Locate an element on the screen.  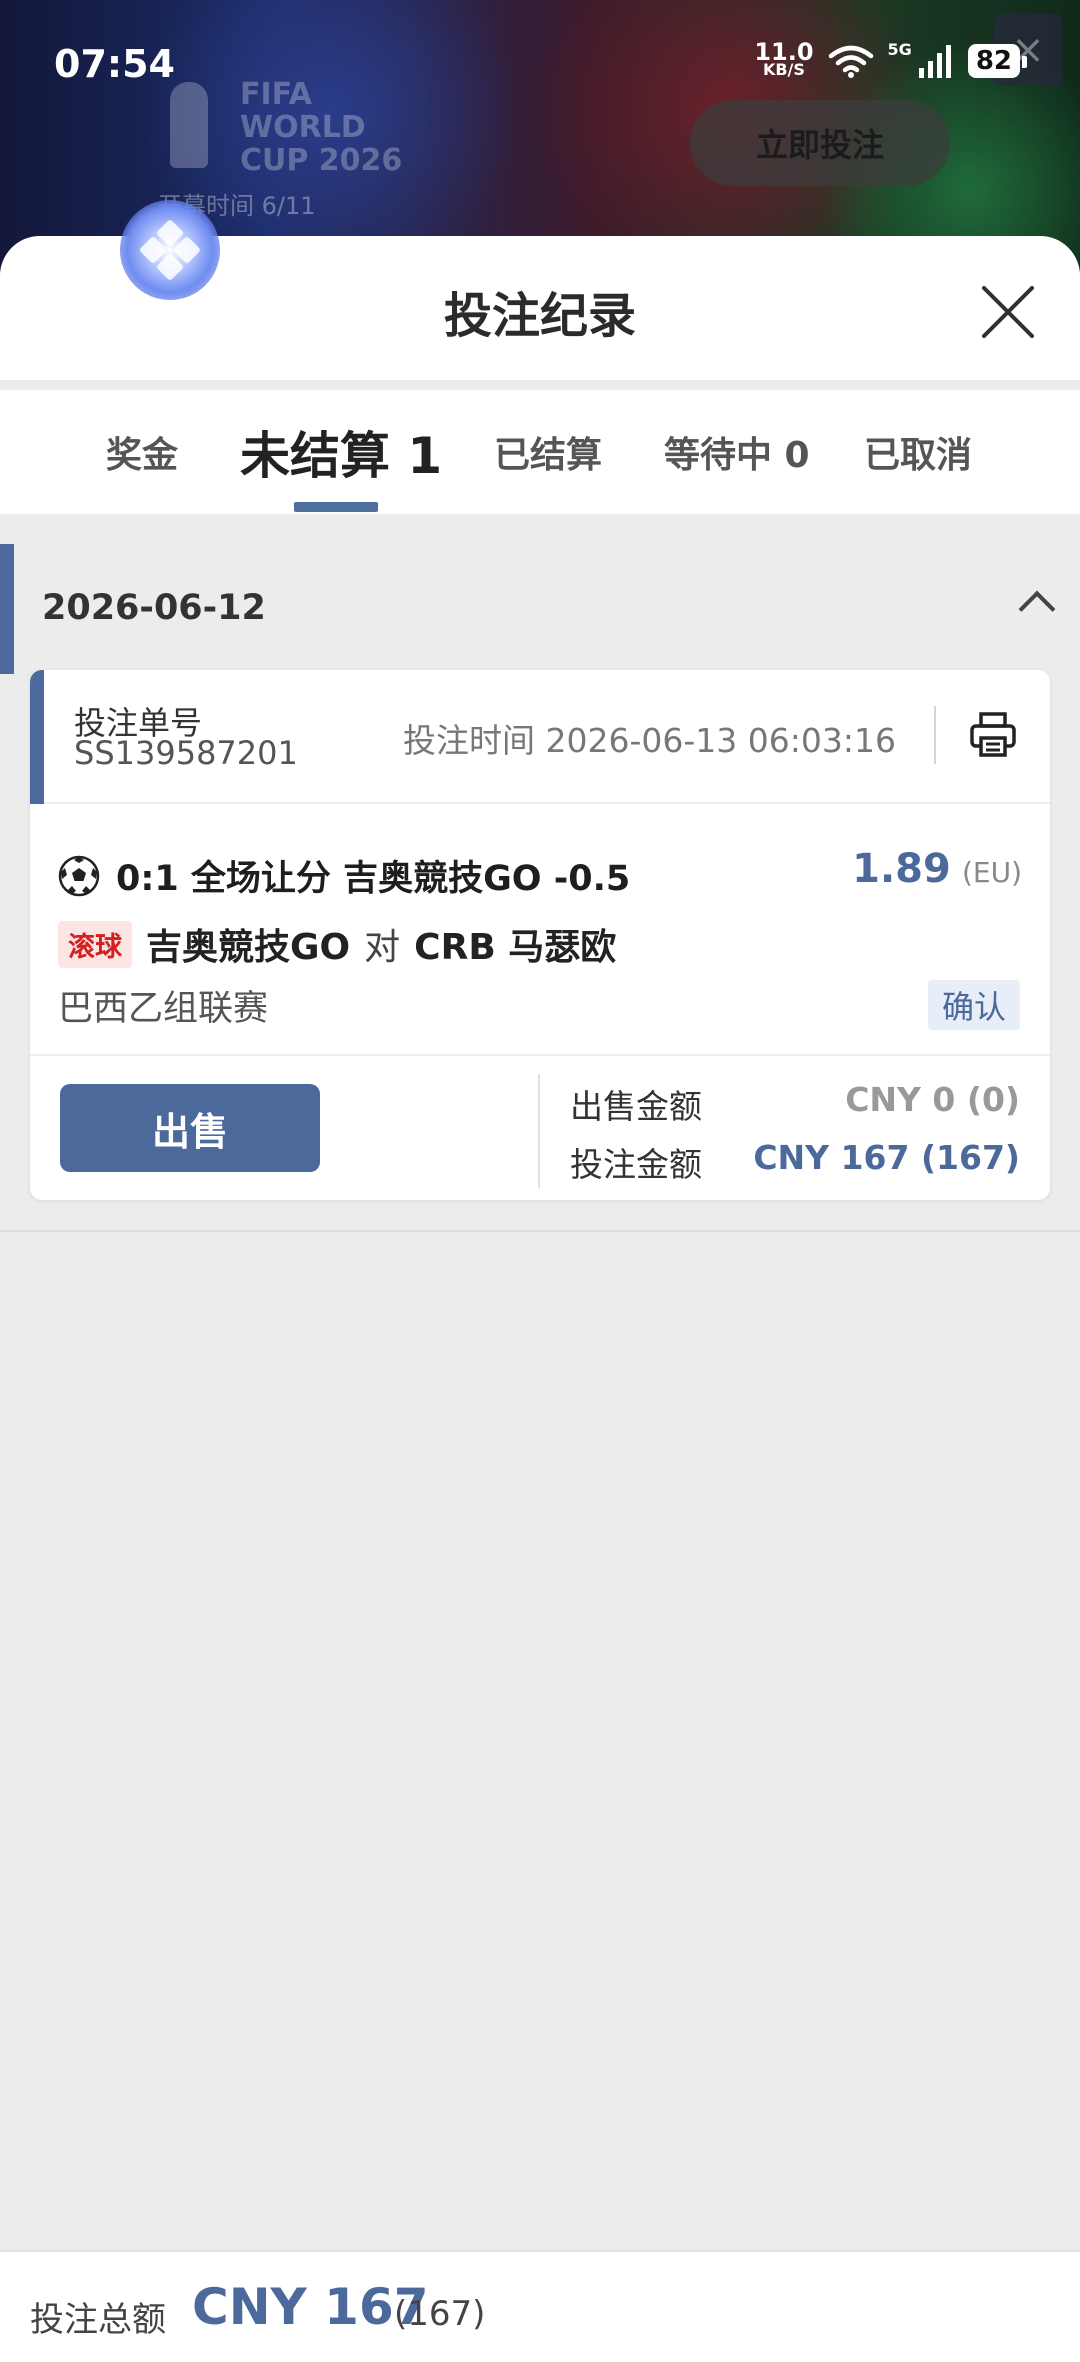
status-badge: 确认 is located at coordinates (973, 1005).